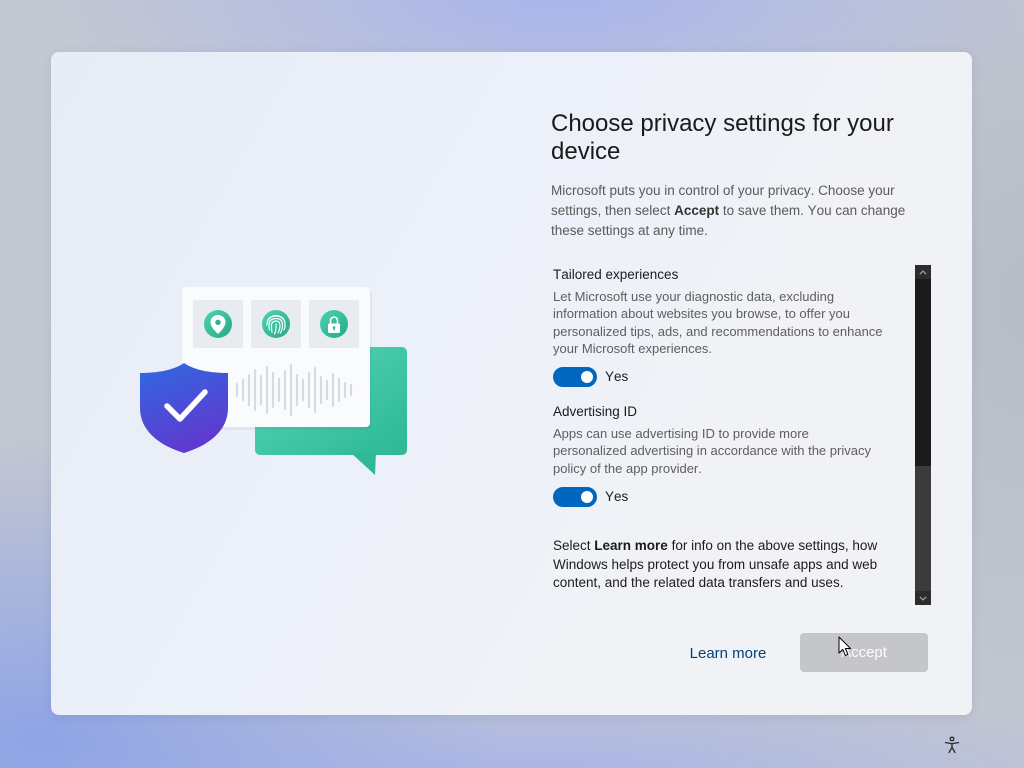  Describe the element at coordinates (952, 745) in the screenshot. I see `accessibility-icon` at that location.